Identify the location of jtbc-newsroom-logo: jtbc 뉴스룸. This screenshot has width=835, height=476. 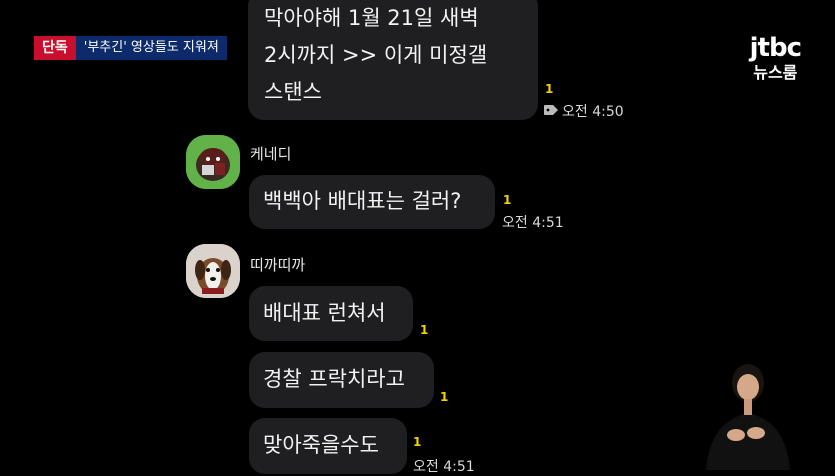
(775, 58).